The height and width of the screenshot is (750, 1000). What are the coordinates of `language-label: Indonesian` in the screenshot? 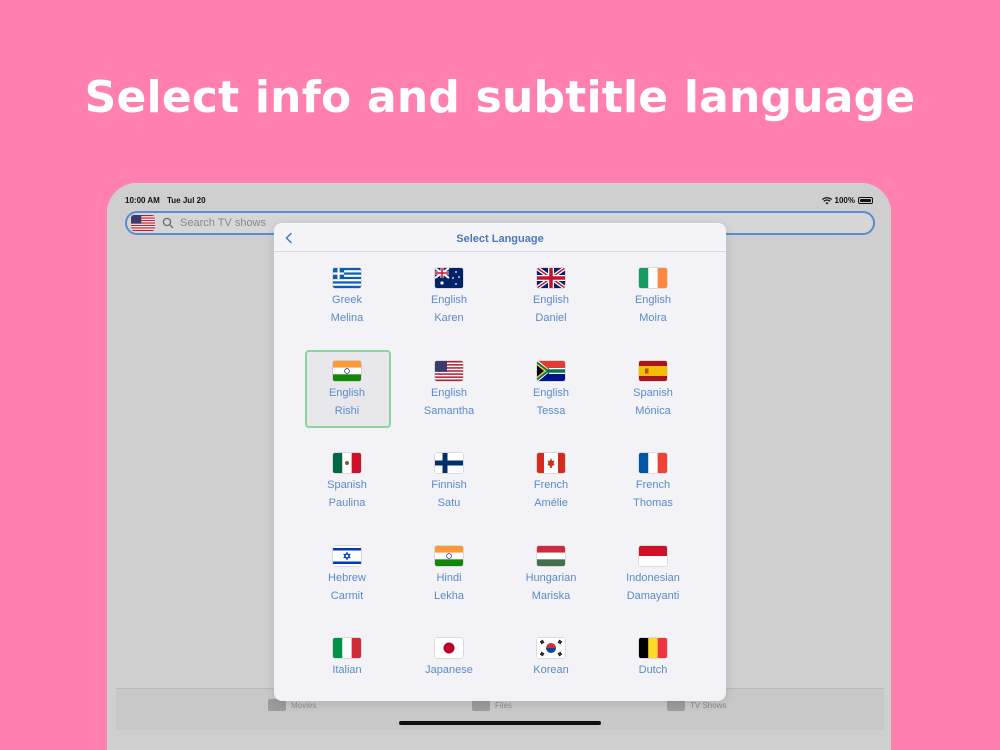 It's located at (653, 577).